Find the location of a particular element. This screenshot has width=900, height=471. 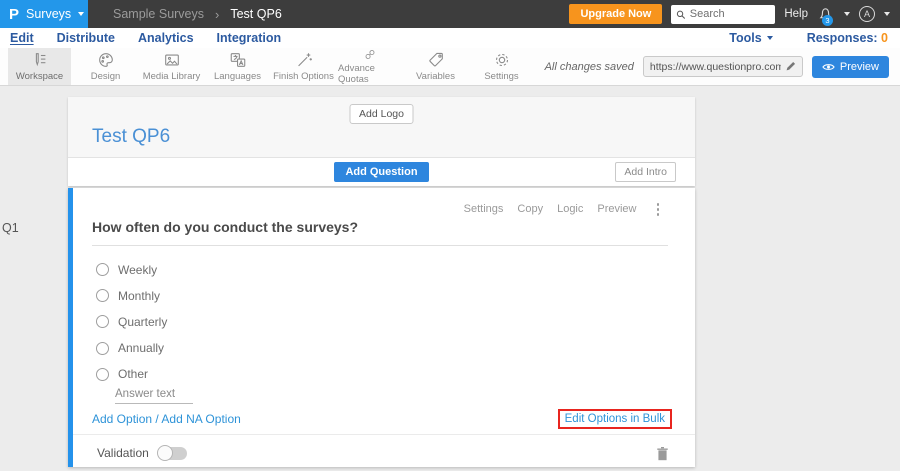

breadcrumb: Sample Surveys › Test QP6 is located at coordinates (197, 14).